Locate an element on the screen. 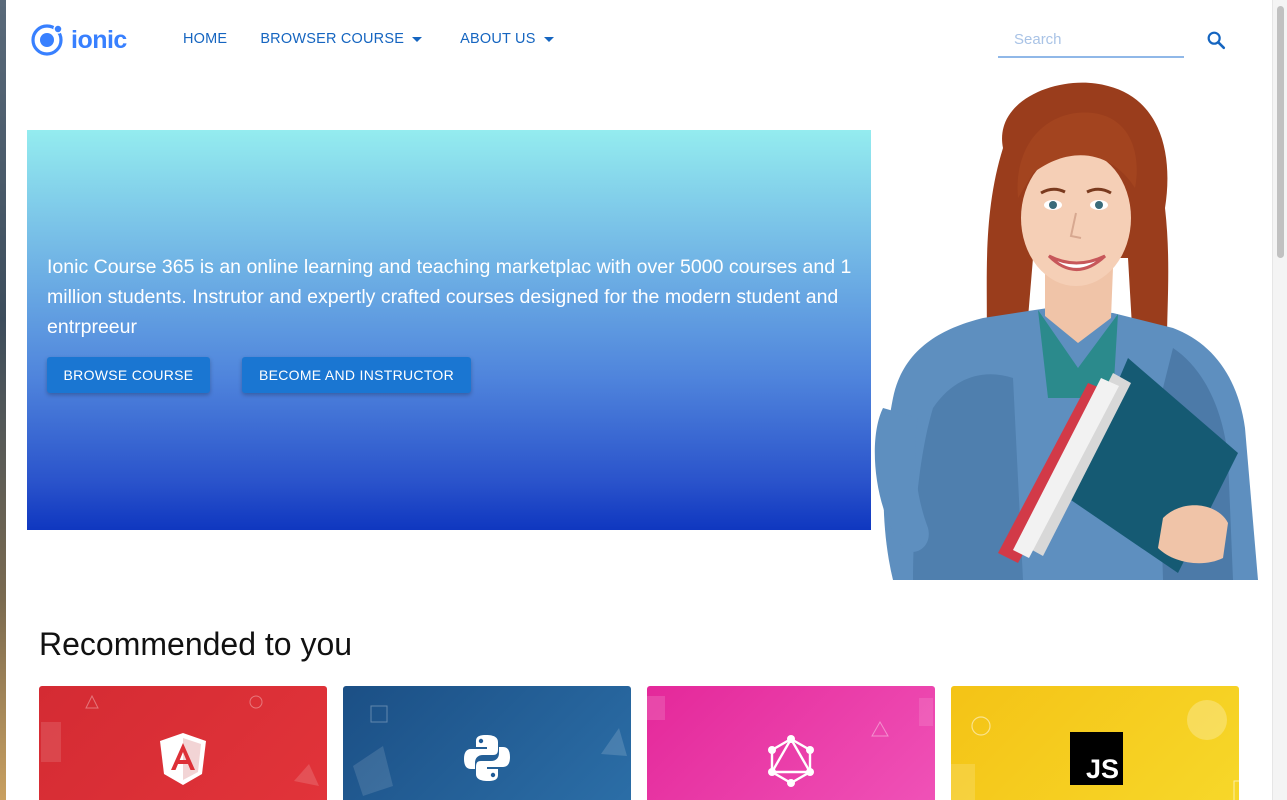 This screenshot has height=800, width=1287. become-instructor-button-label: BECOME AND INSTRUCTOR is located at coordinates (356, 375).